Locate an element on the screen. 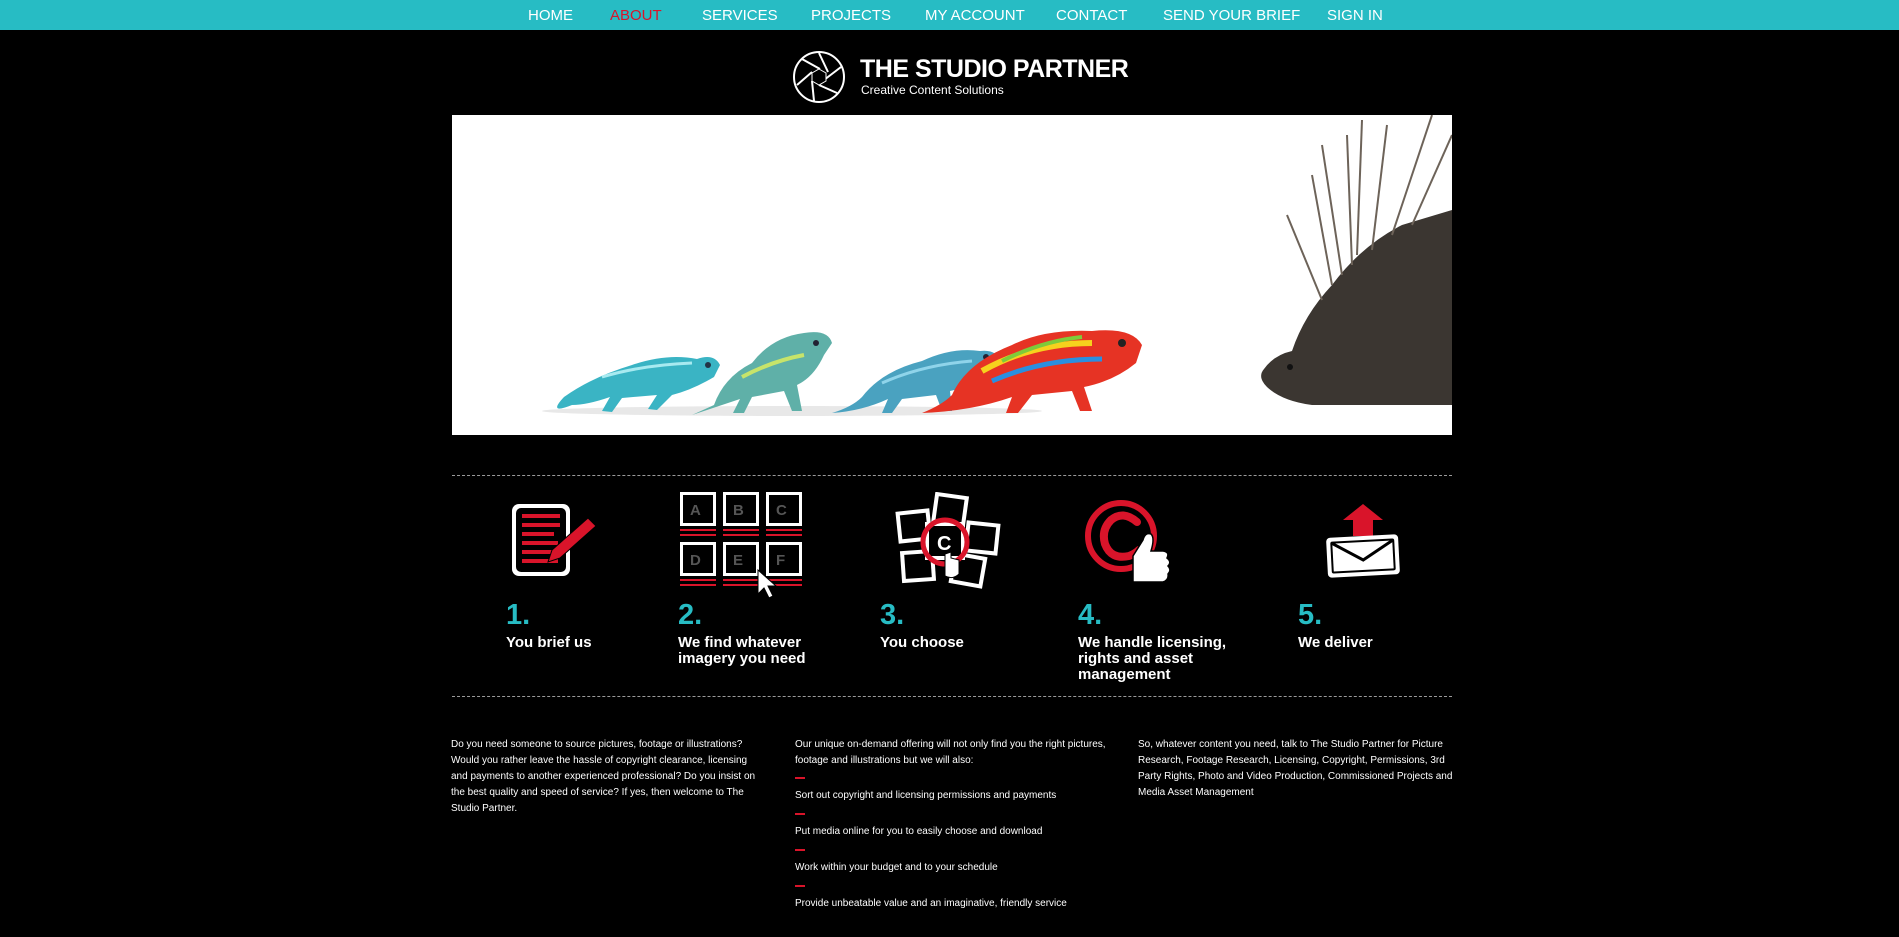 Image resolution: width=1899 pixels, height=937 pixels. step-5-label: We deliver is located at coordinates (1335, 642).